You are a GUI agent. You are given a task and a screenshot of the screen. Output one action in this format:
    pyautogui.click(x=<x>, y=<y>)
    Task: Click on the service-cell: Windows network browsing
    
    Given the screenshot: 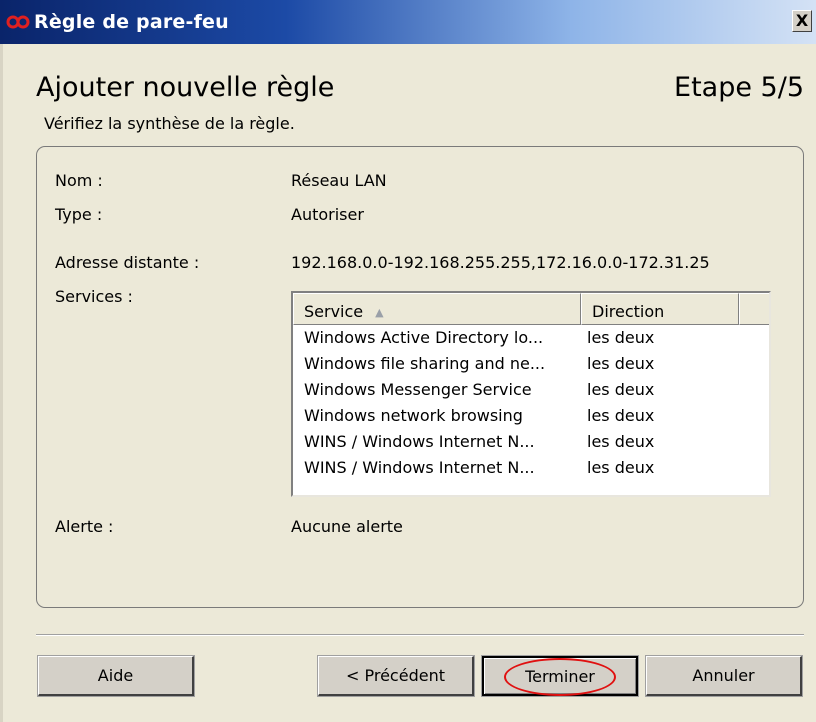 What is the action you would take?
    pyautogui.click(x=413, y=415)
    